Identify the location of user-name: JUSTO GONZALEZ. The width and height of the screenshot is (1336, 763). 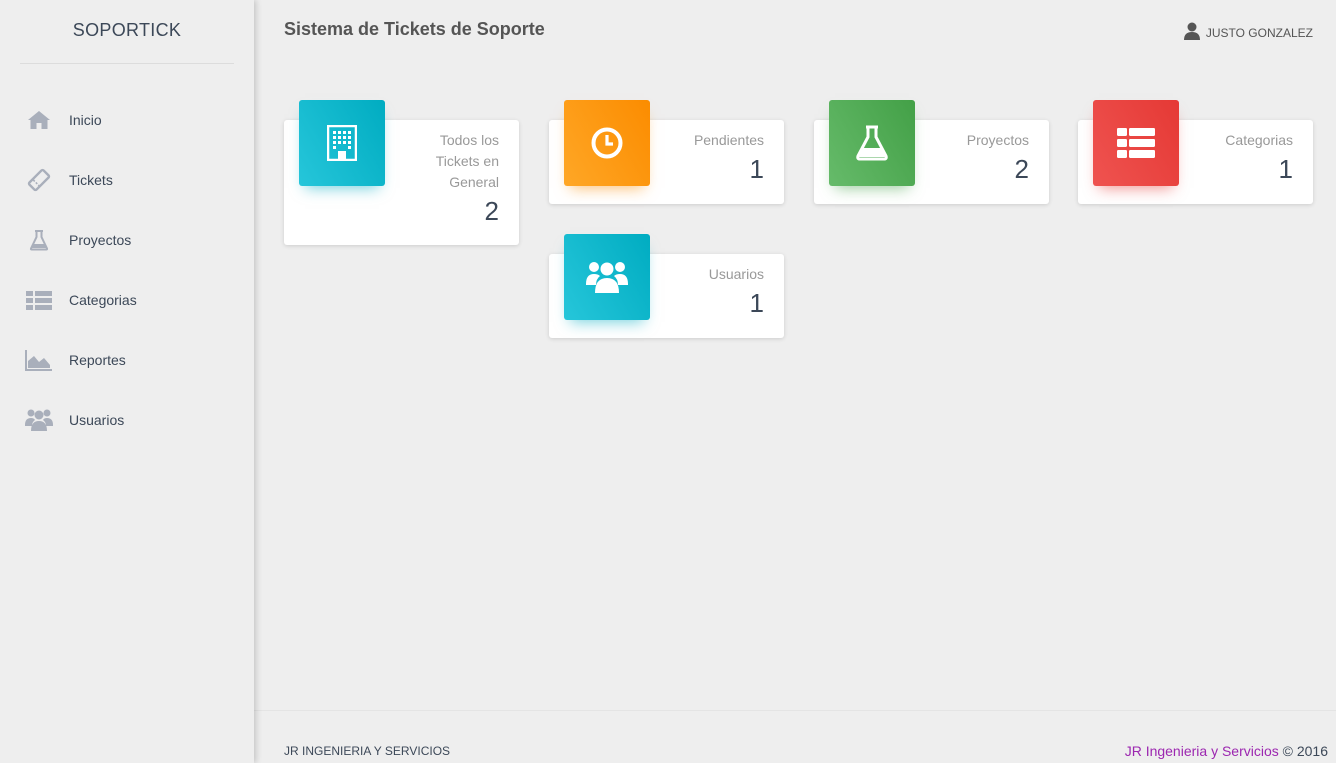
(1259, 32).